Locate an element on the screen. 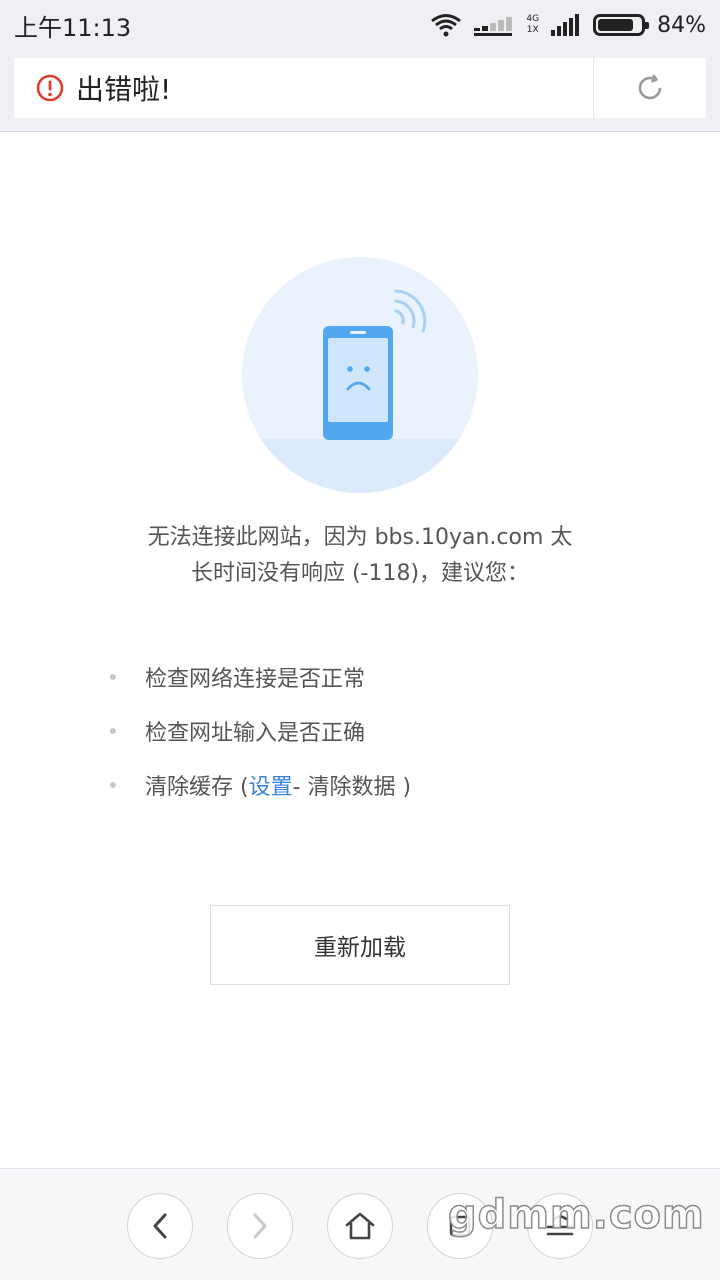 The width and height of the screenshot is (720, 1280). suggestion-text: 检查网络连接是否正常 is located at coordinates (255, 679).